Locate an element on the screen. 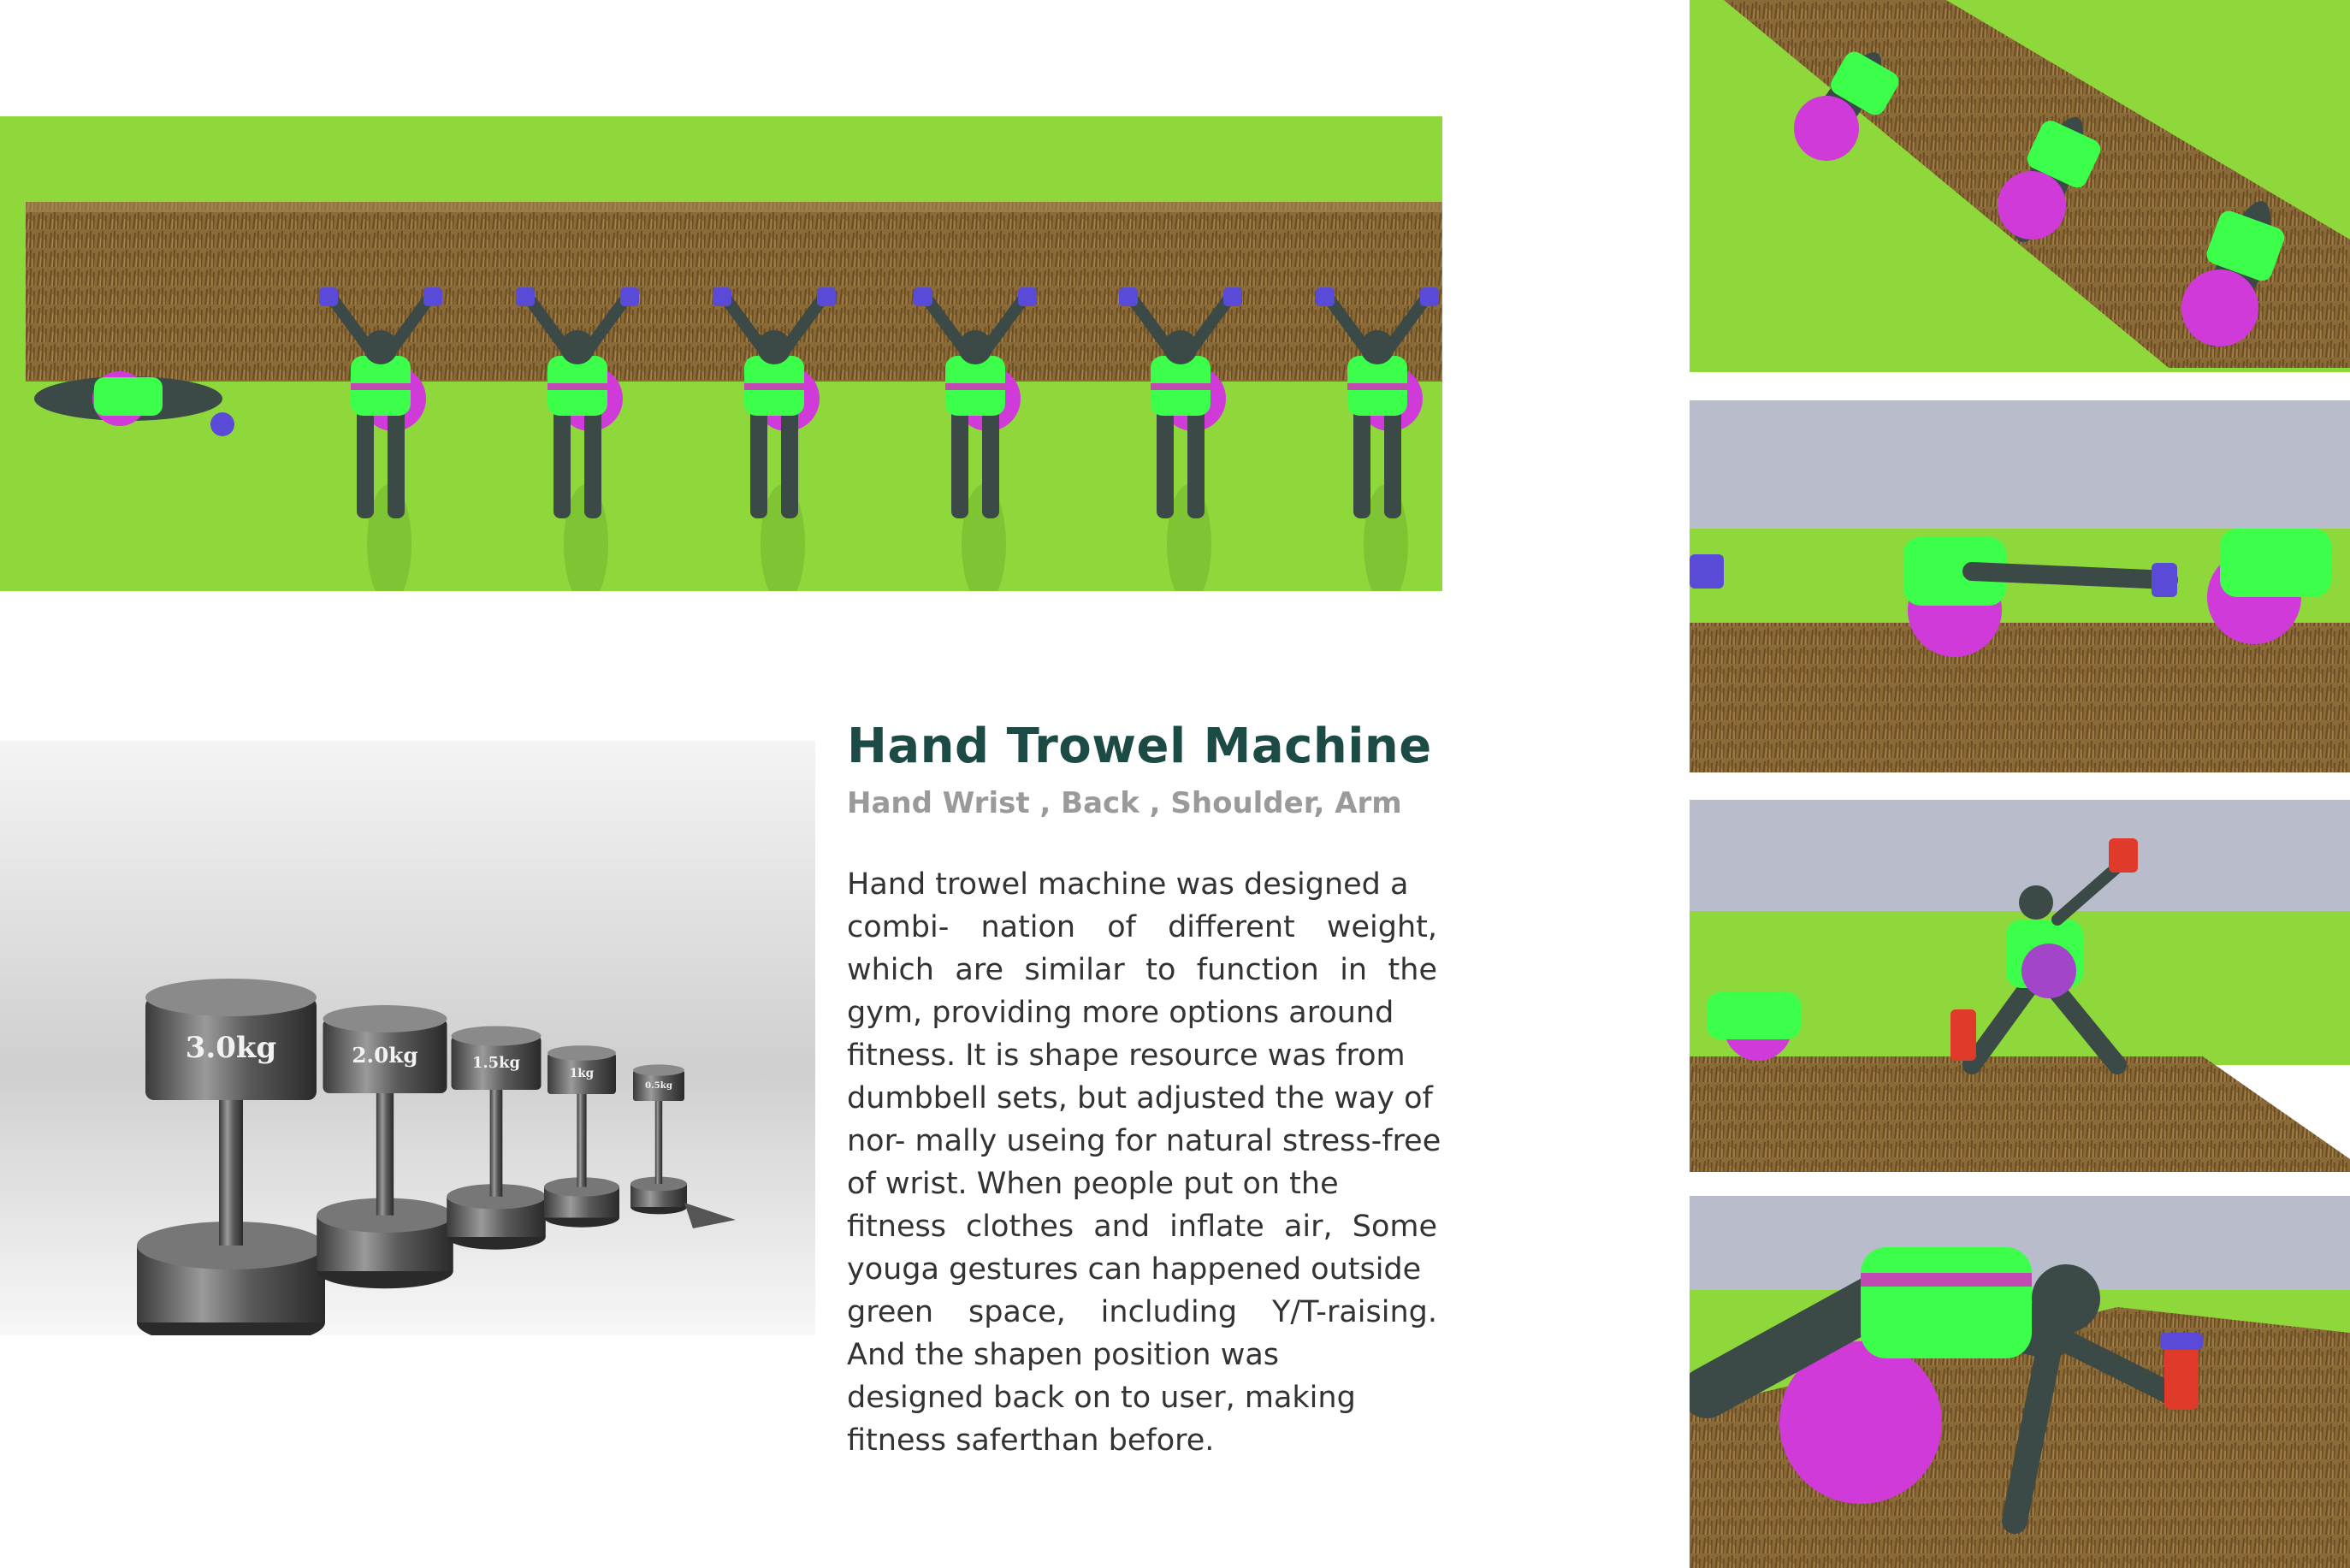  description-line: fitness clothes and inflate air, Some is located at coordinates (1142, 1227).